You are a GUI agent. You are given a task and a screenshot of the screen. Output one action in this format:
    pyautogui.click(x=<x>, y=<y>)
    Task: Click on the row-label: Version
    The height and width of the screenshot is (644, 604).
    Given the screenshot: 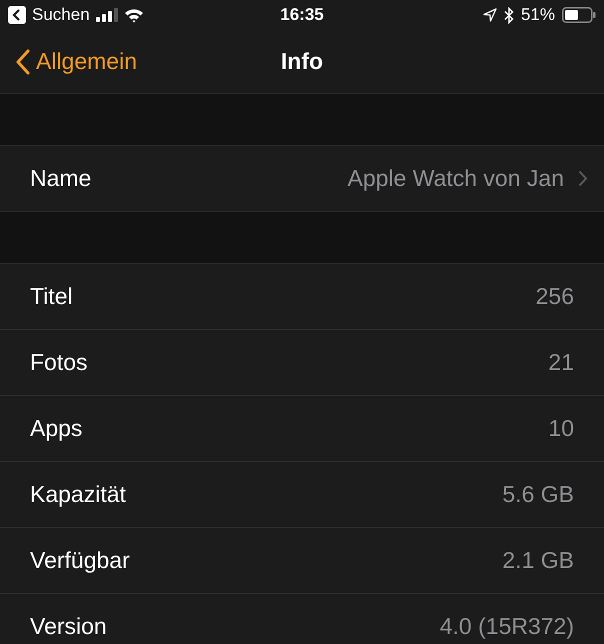 What is the action you would take?
    pyautogui.click(x=68, y=626)
    